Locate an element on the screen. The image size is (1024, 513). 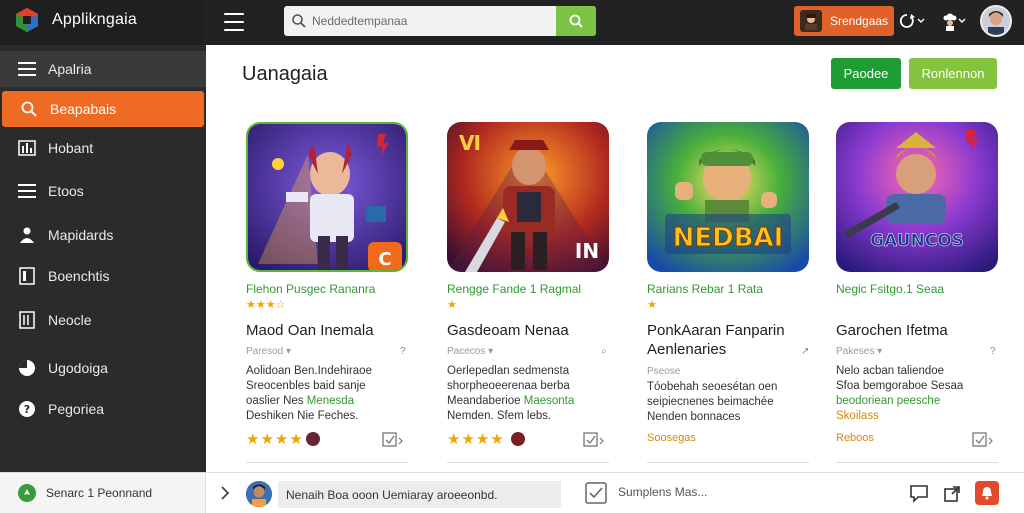
search-icon is located at coordinates (29, 109).